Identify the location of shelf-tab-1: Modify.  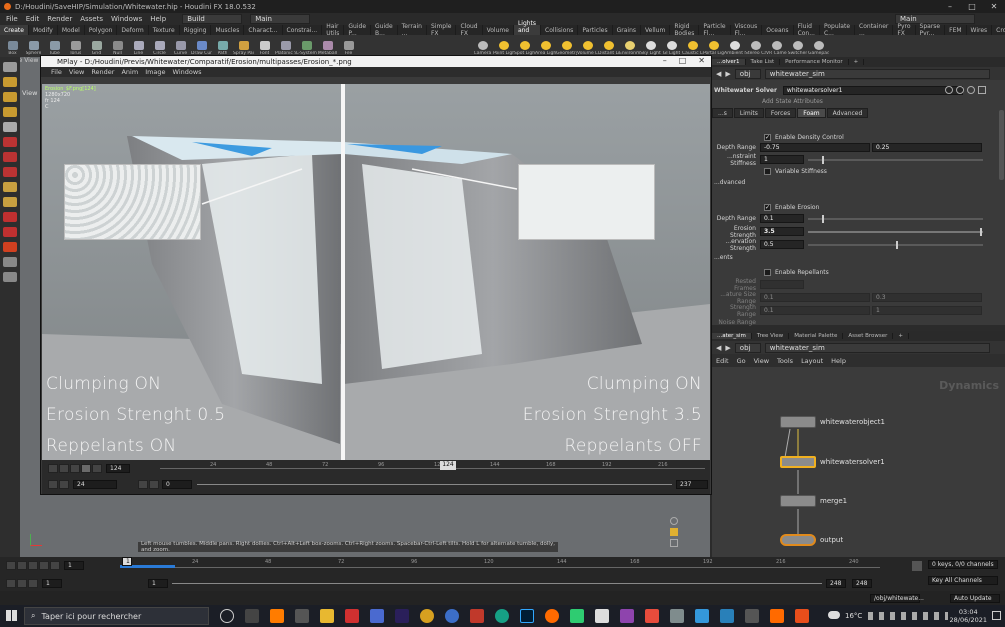
(43, 30).